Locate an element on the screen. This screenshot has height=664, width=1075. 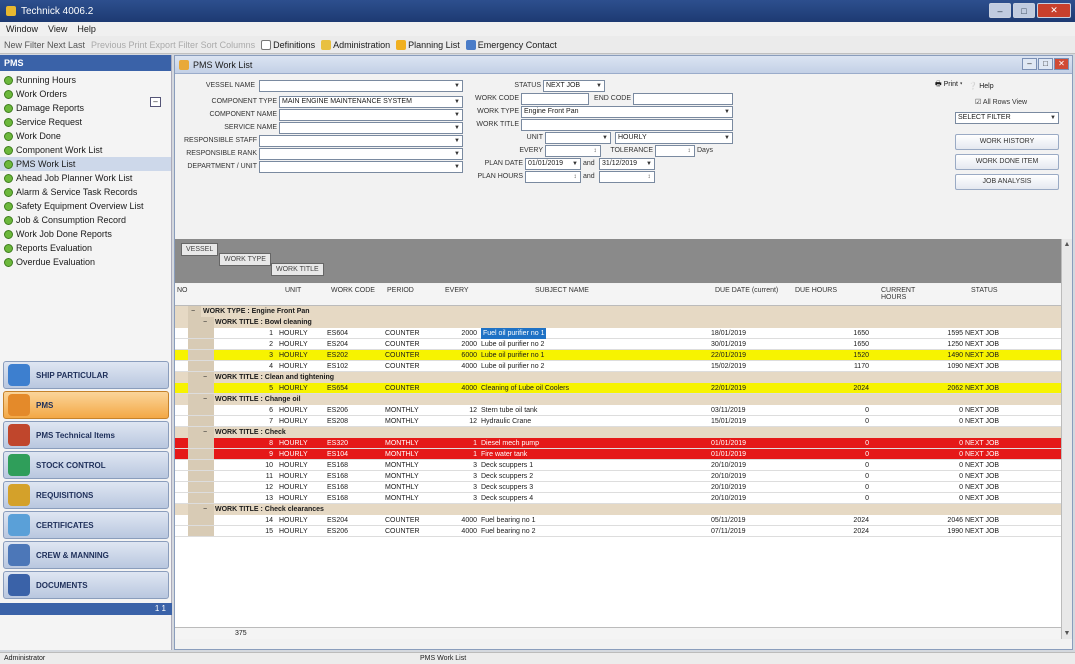
service-name-select: ▼ is located at coordinates (371, 128).